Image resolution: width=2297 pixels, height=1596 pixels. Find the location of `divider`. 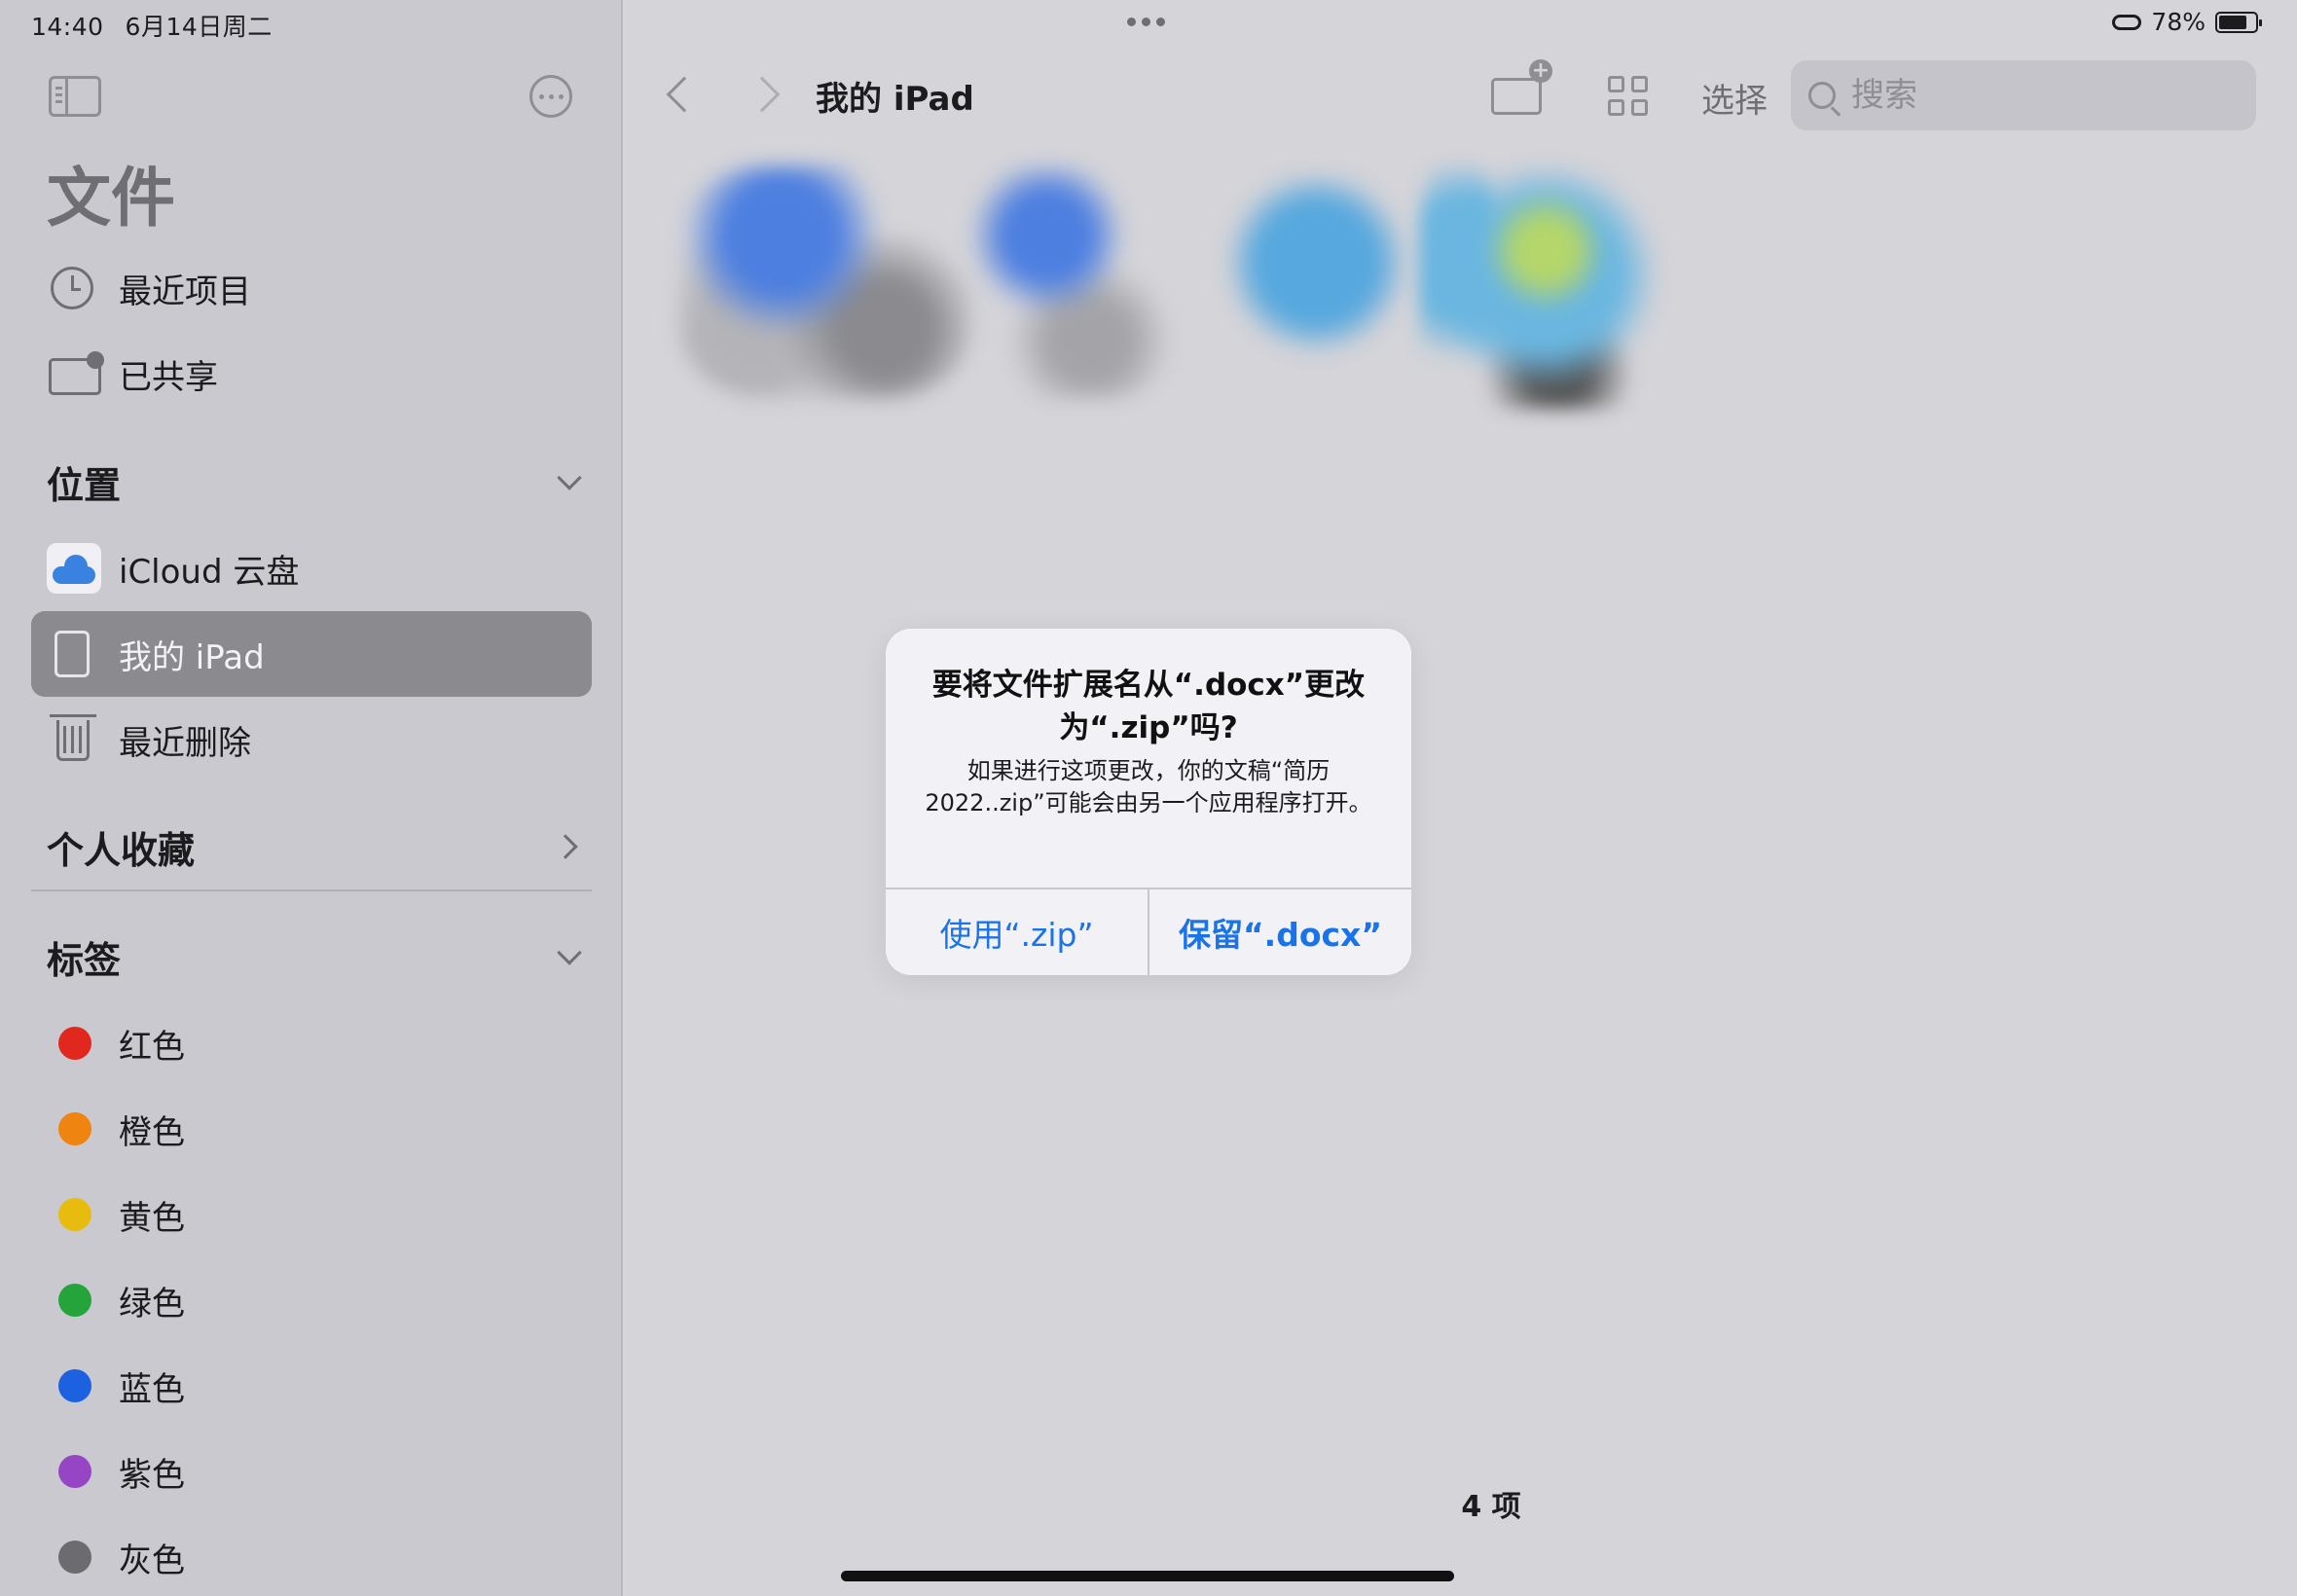

divider is located at coordinates (311, 890).